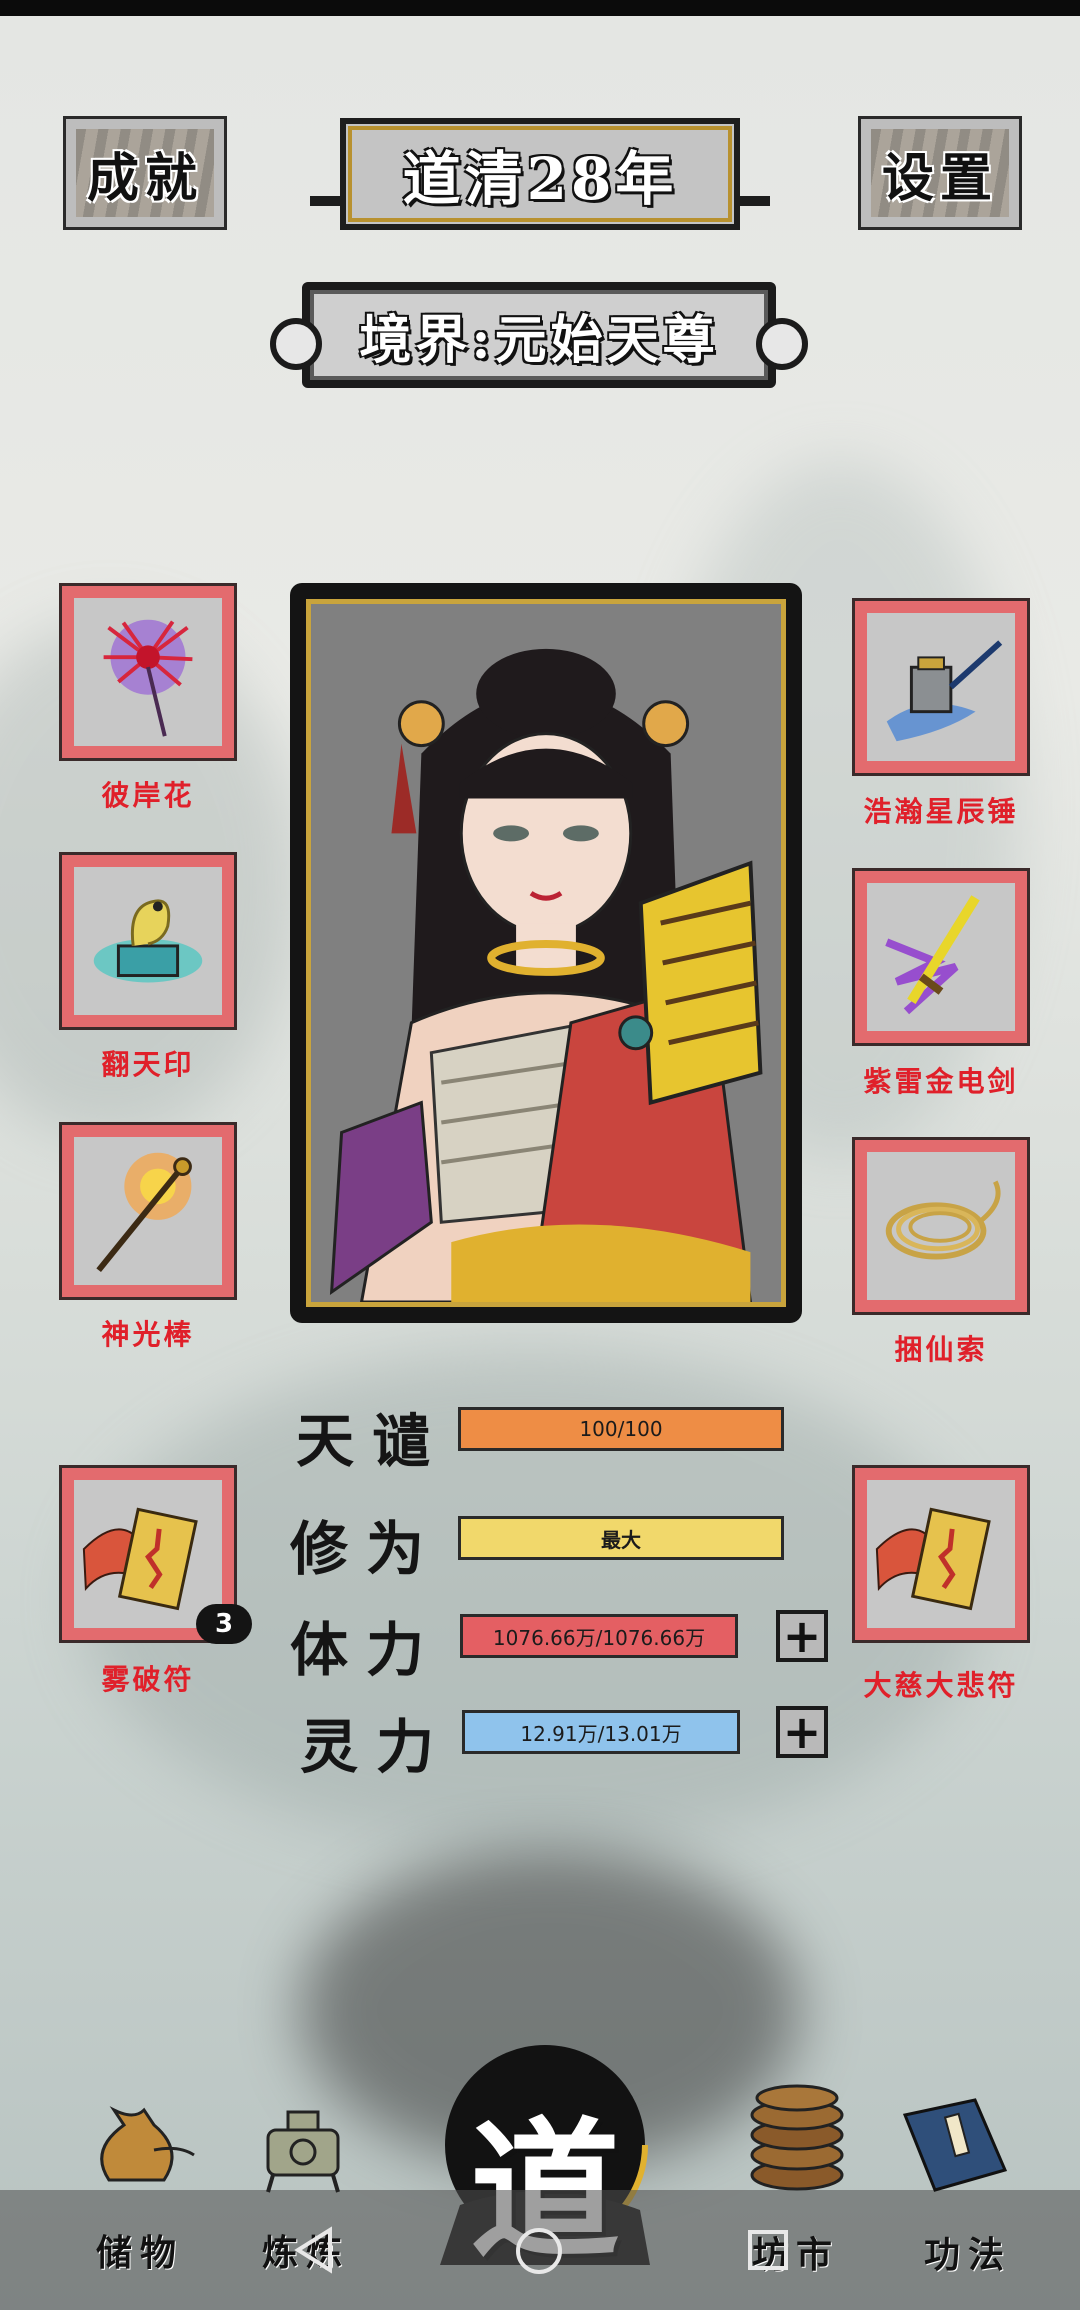  What do you see at coordinates (601, 1732) in the screenshot?
I see `stat-bar-spirit: 12.91万/13.01万` at bounding box center [601, 1732].